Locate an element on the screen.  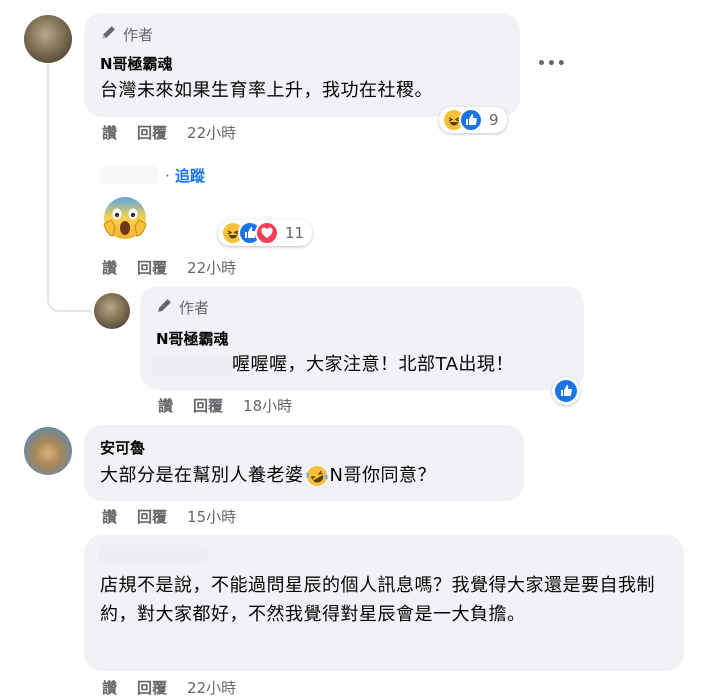
rofl-emoji is located at coordinates (316, 476).